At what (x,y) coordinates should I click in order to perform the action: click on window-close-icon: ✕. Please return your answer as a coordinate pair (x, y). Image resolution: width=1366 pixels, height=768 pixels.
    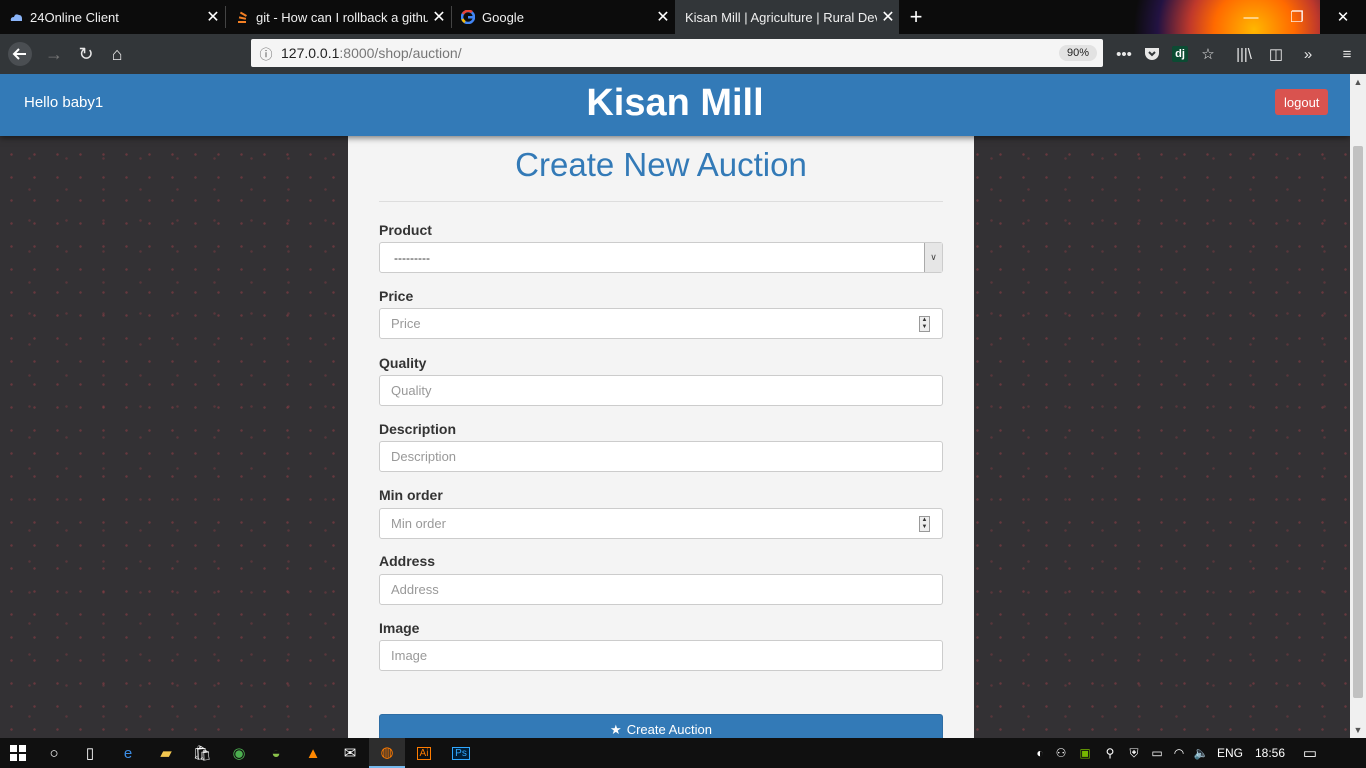
    Looking at the image, I should click on (1343, 17).